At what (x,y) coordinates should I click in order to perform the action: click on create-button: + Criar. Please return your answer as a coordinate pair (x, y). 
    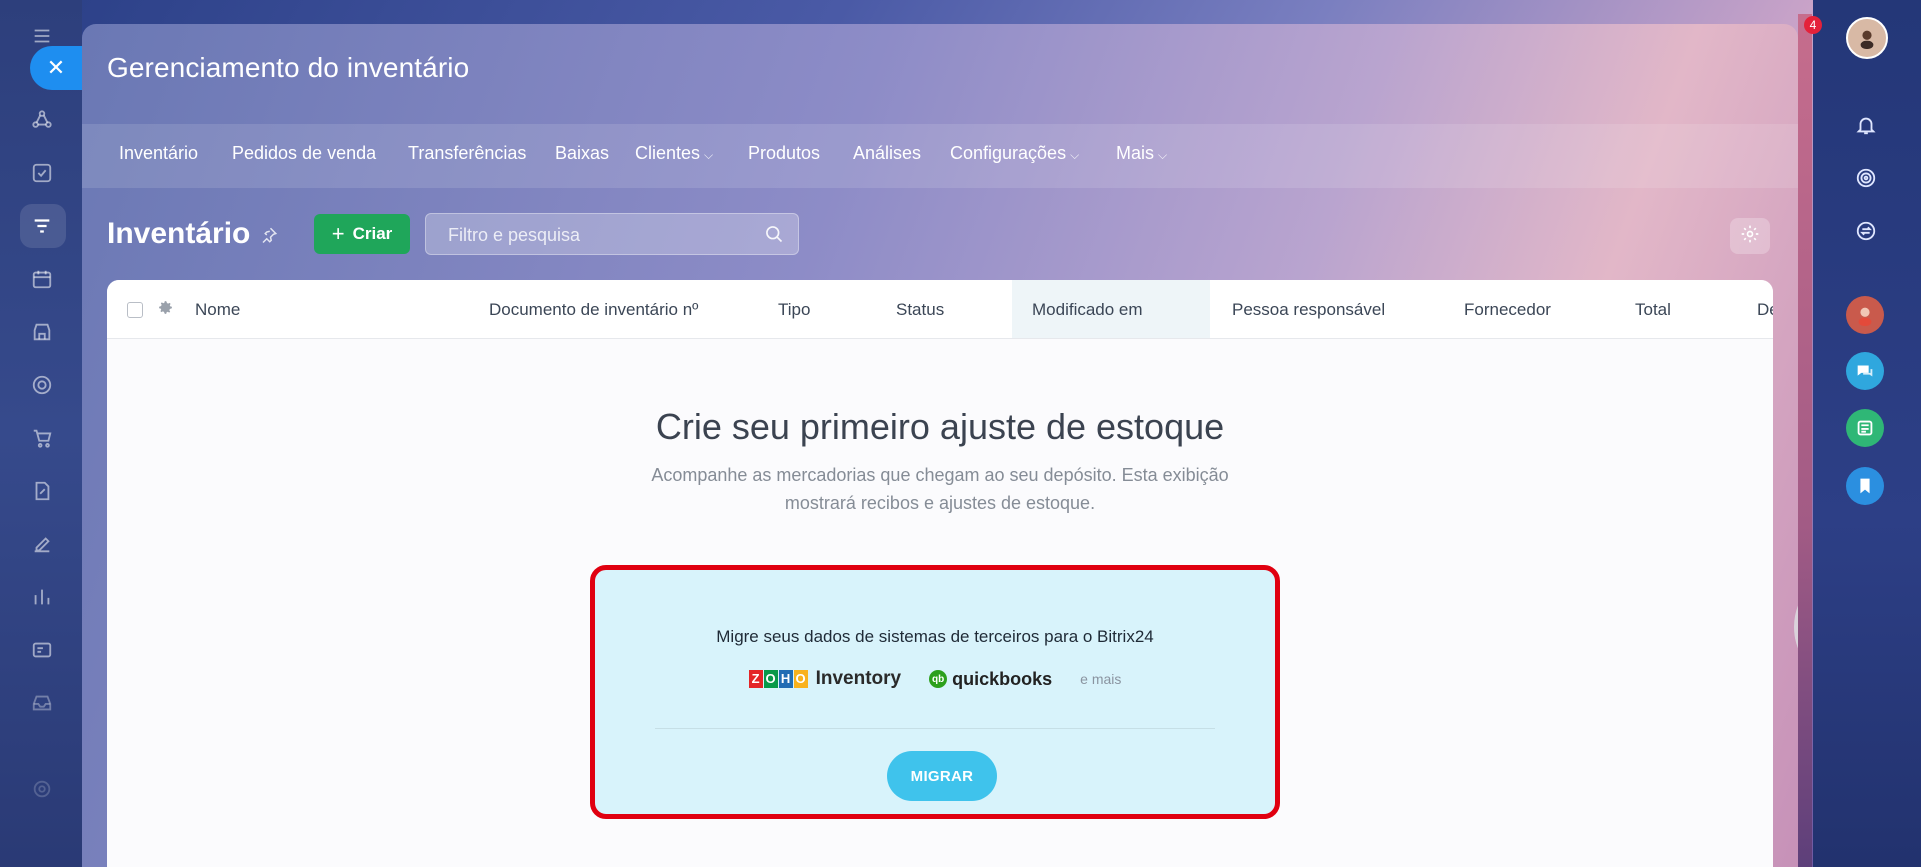
    Looking at the image, I should click on (362, 234).